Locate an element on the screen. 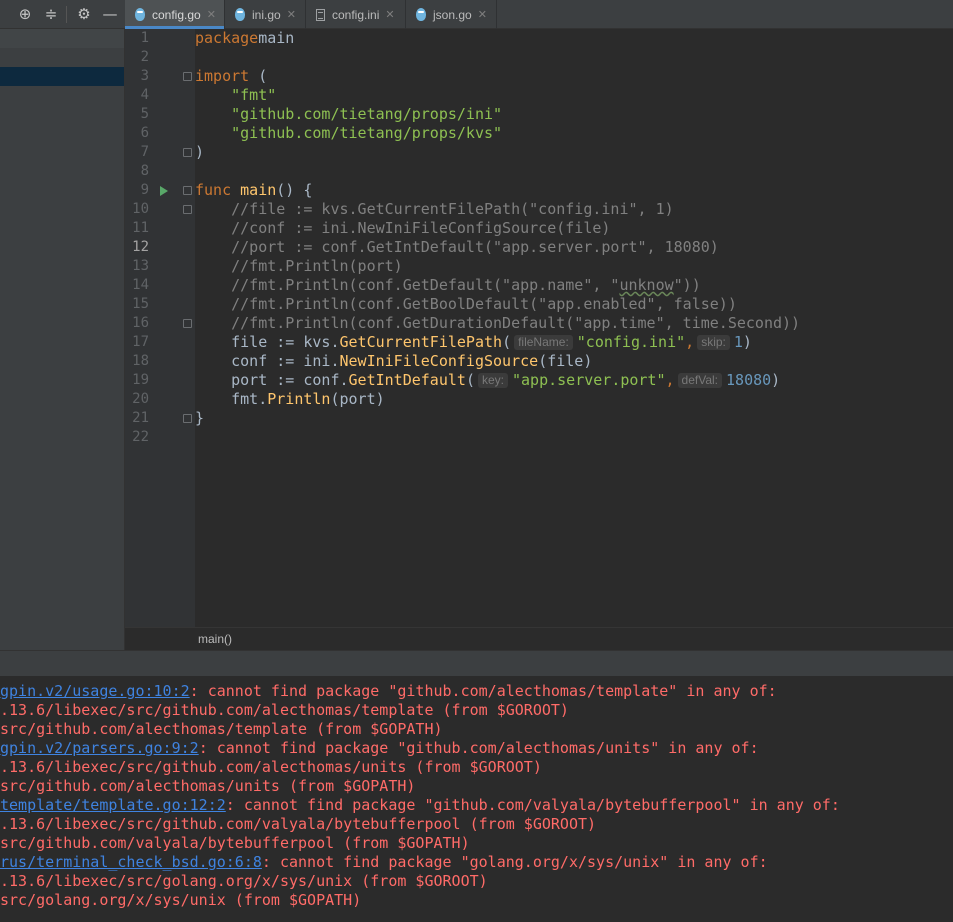 This screenshot has height=922, width=953. code-line: 6 "github.com/tietang/props/kvs" is located at coordinates (539, 133).